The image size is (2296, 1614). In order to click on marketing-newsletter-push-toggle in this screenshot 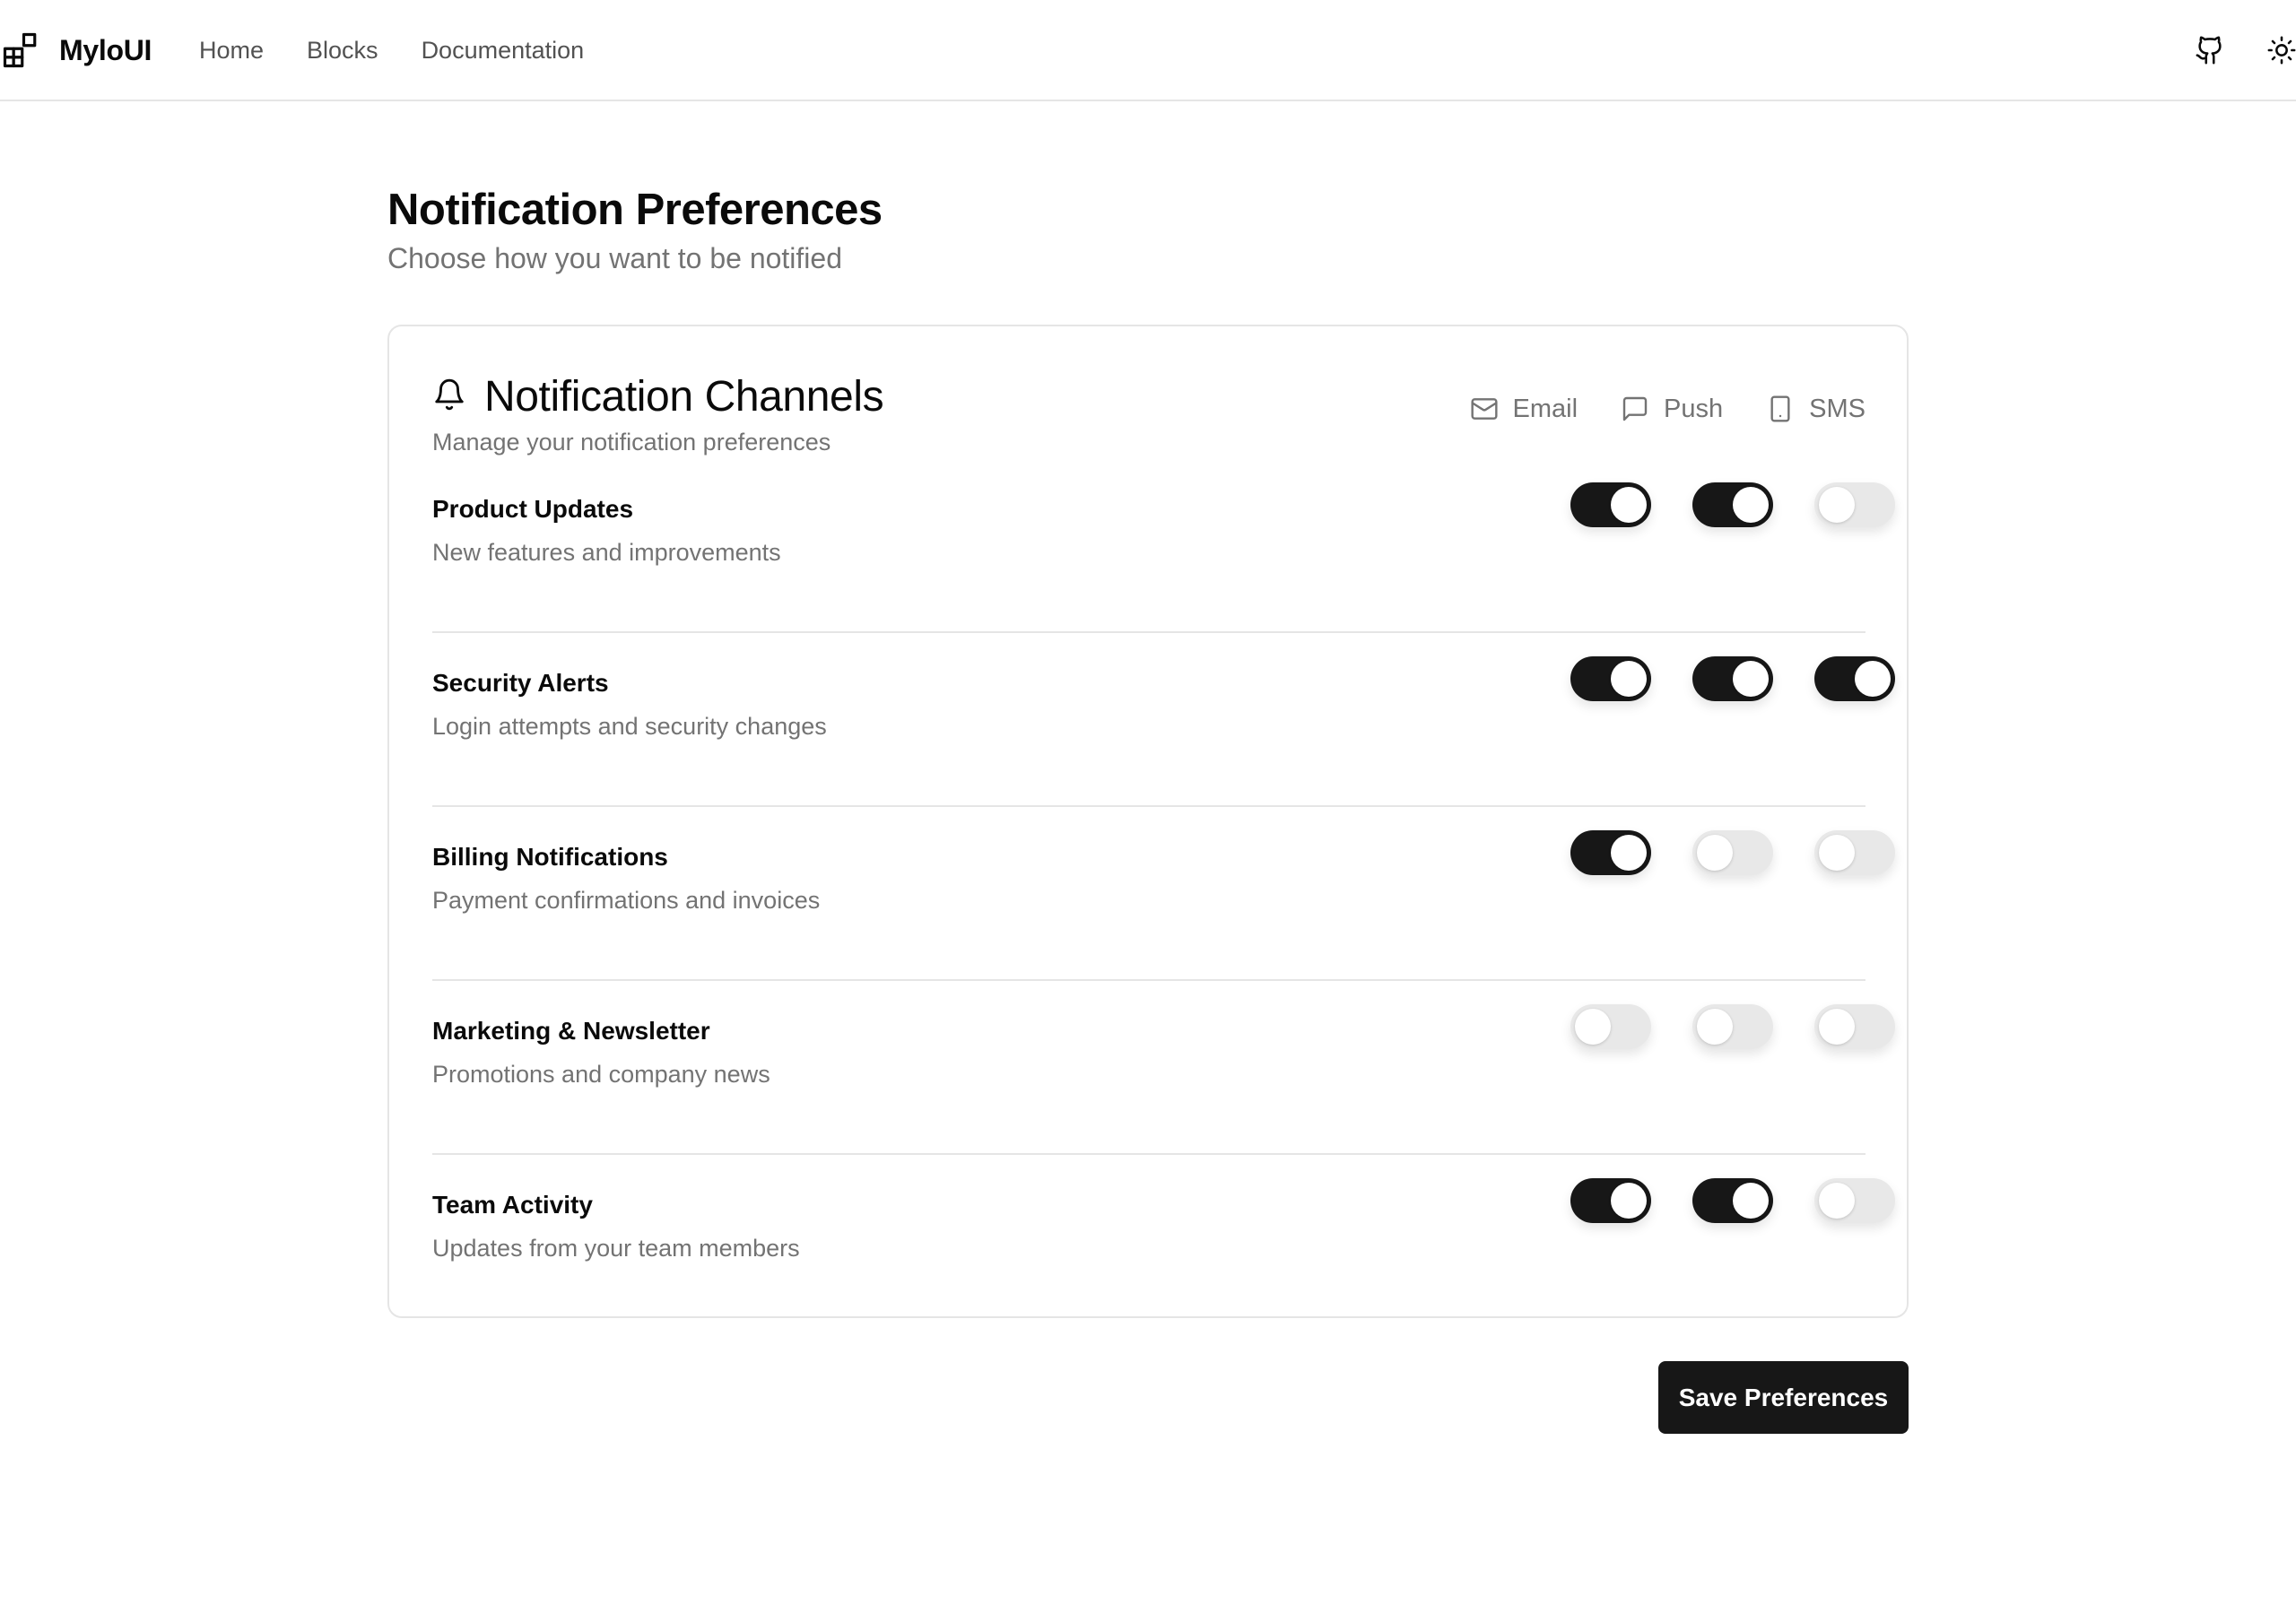, I will do `click(1732, 1026)`.